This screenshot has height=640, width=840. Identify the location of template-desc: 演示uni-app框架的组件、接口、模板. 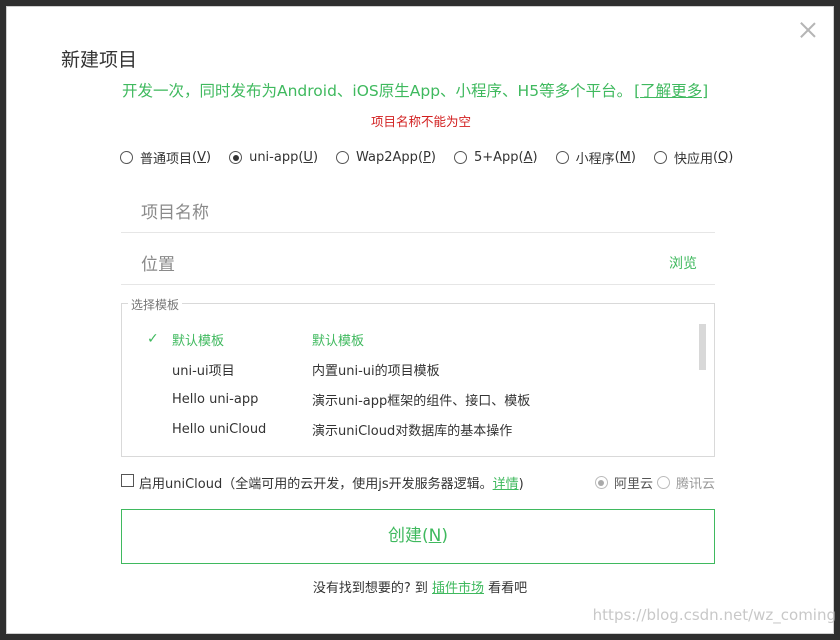
(421, 401).